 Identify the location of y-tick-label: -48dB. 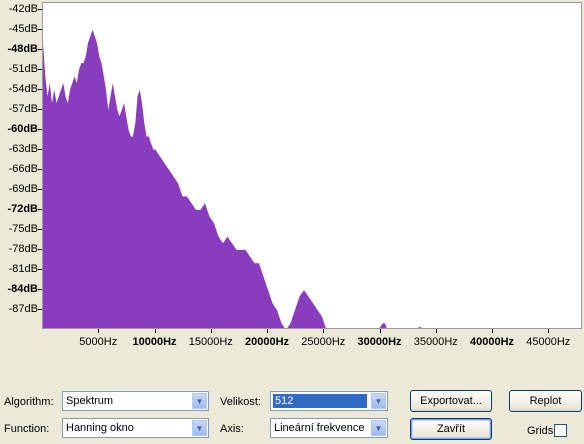
(22, 48).